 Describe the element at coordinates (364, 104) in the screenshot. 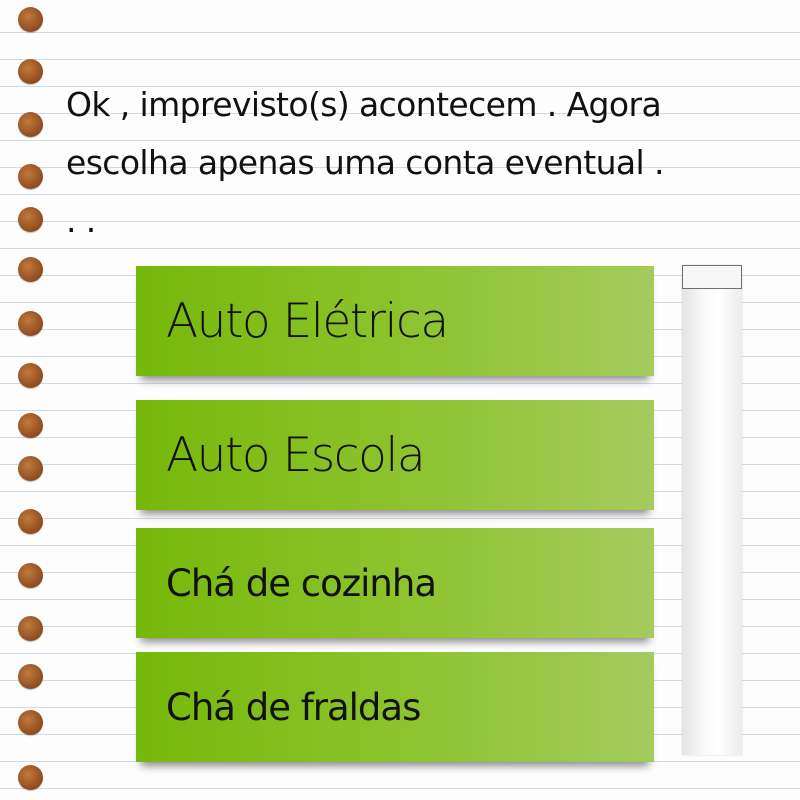

I see `prompt-line: Ok , imprevisto(s) acontecem . Agora` at that location.